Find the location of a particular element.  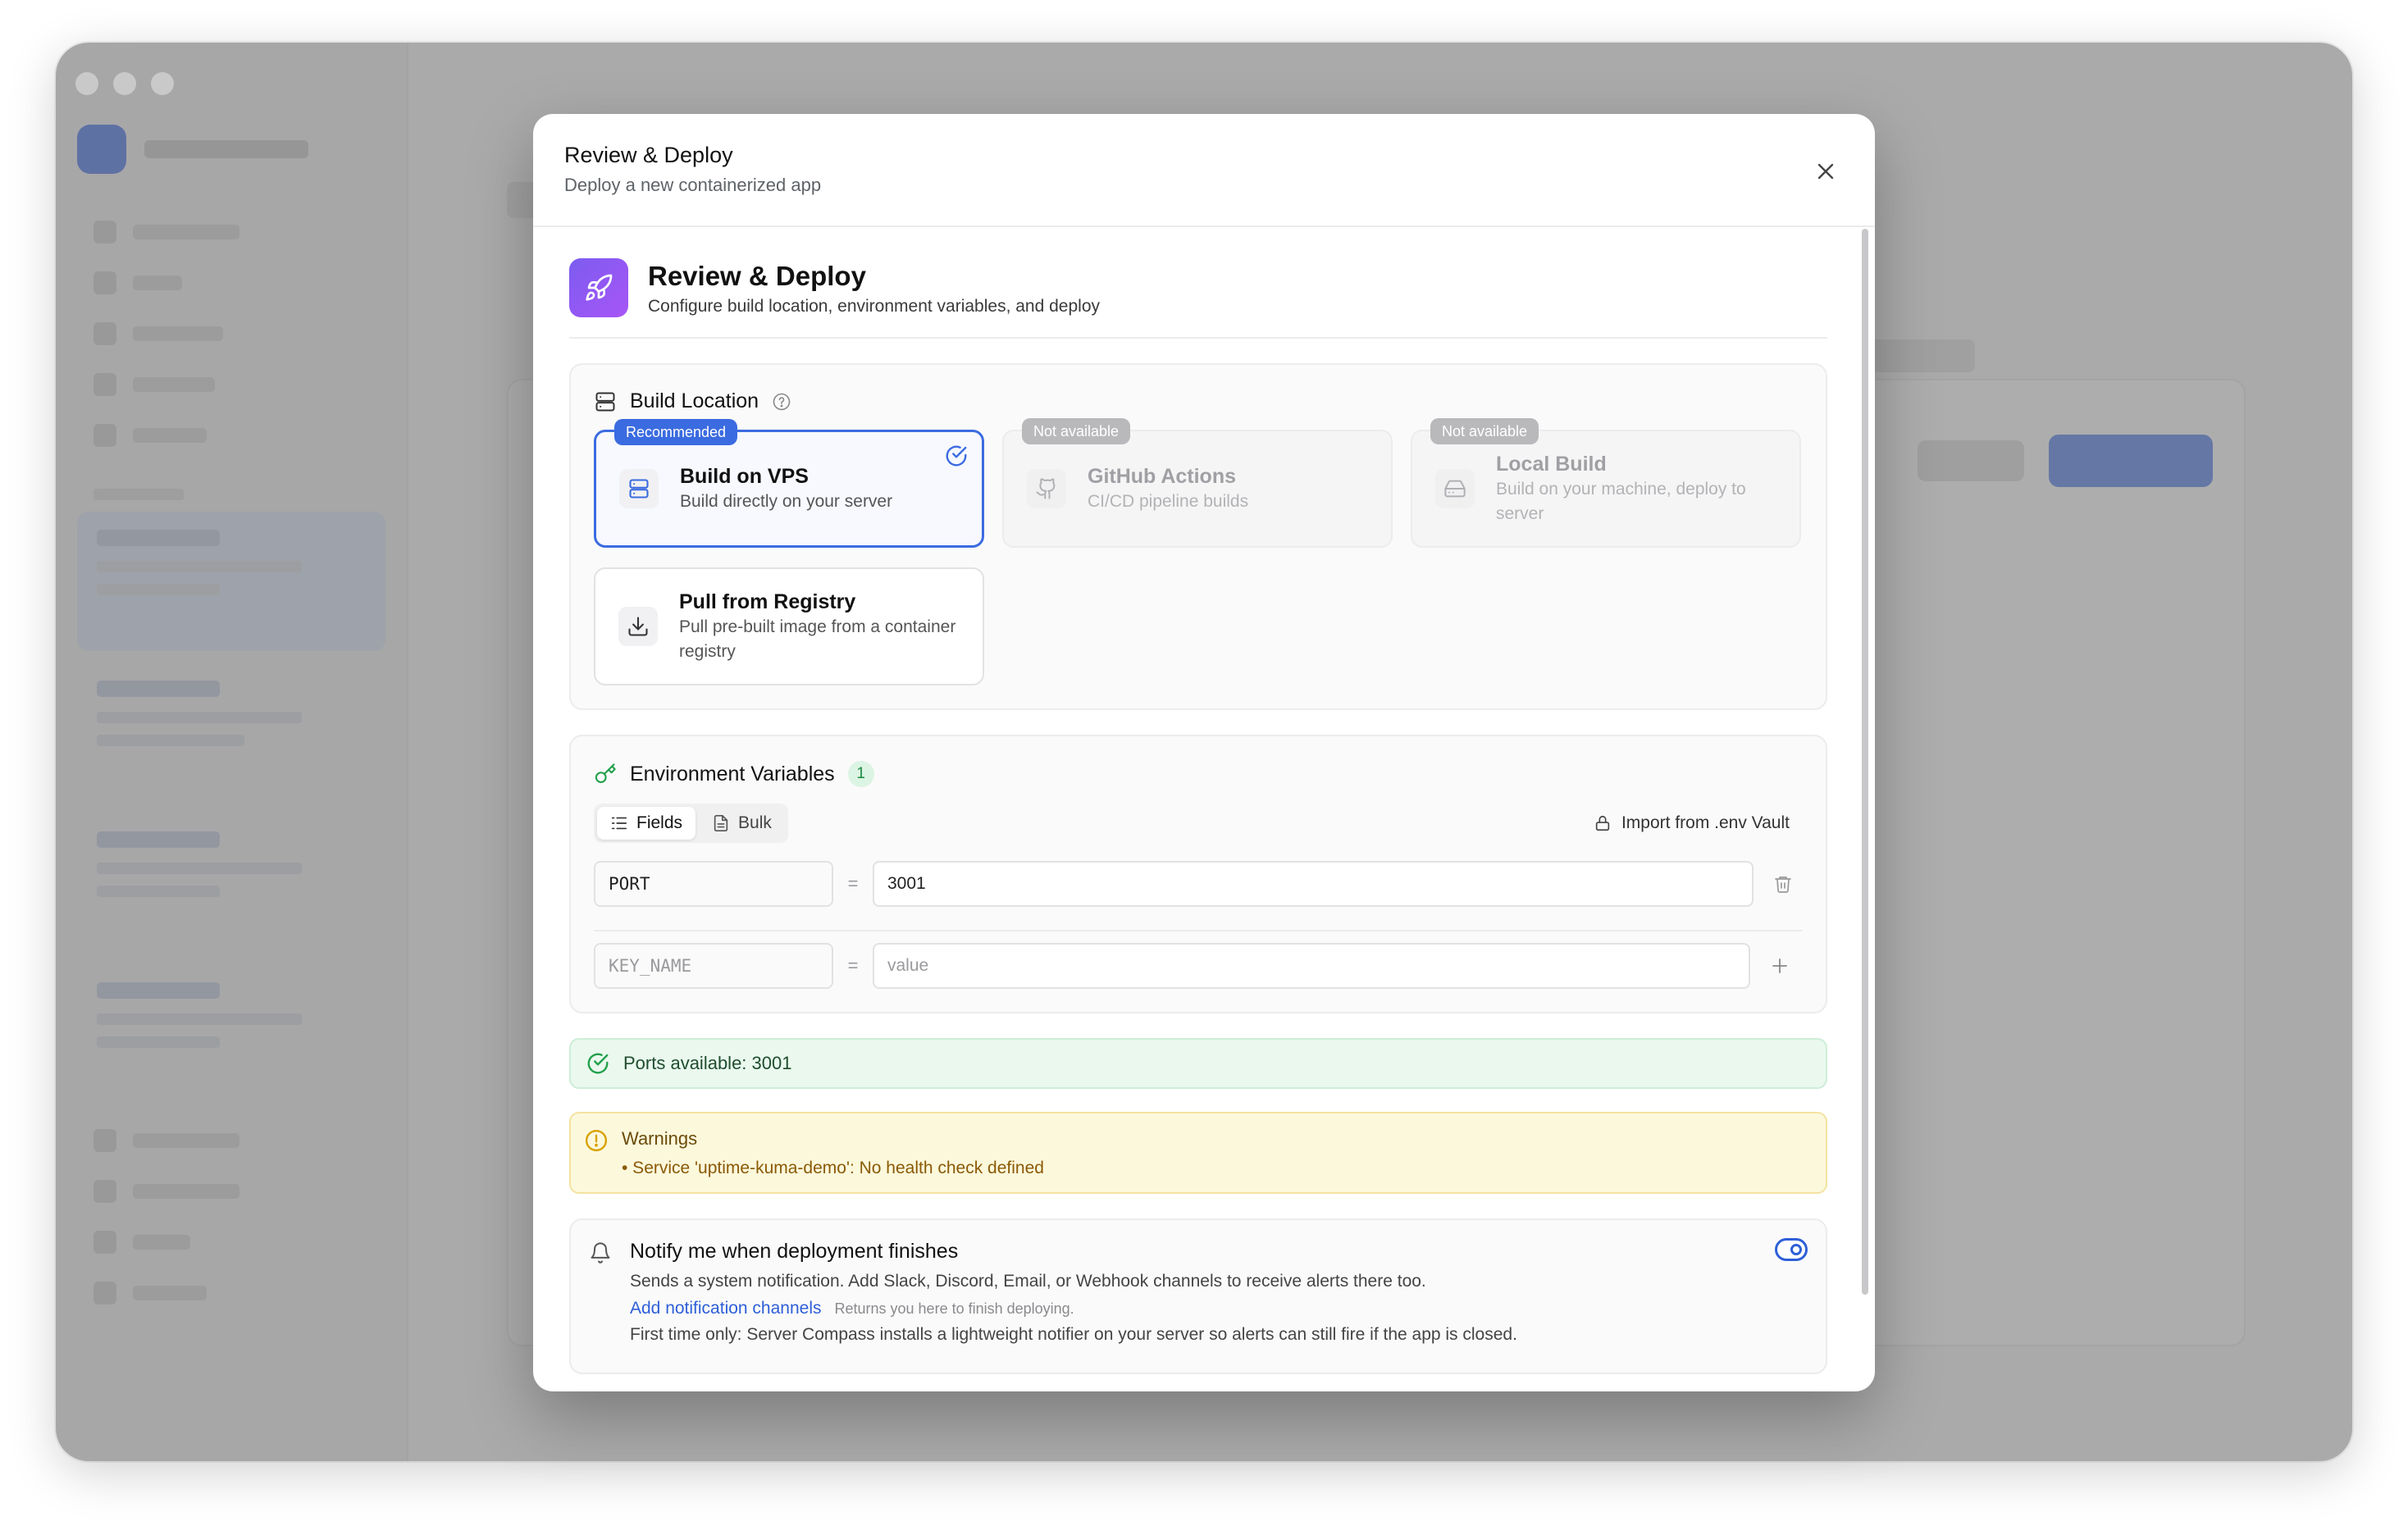

tab-bulk: Bulk is located at coordinates (742, 824).